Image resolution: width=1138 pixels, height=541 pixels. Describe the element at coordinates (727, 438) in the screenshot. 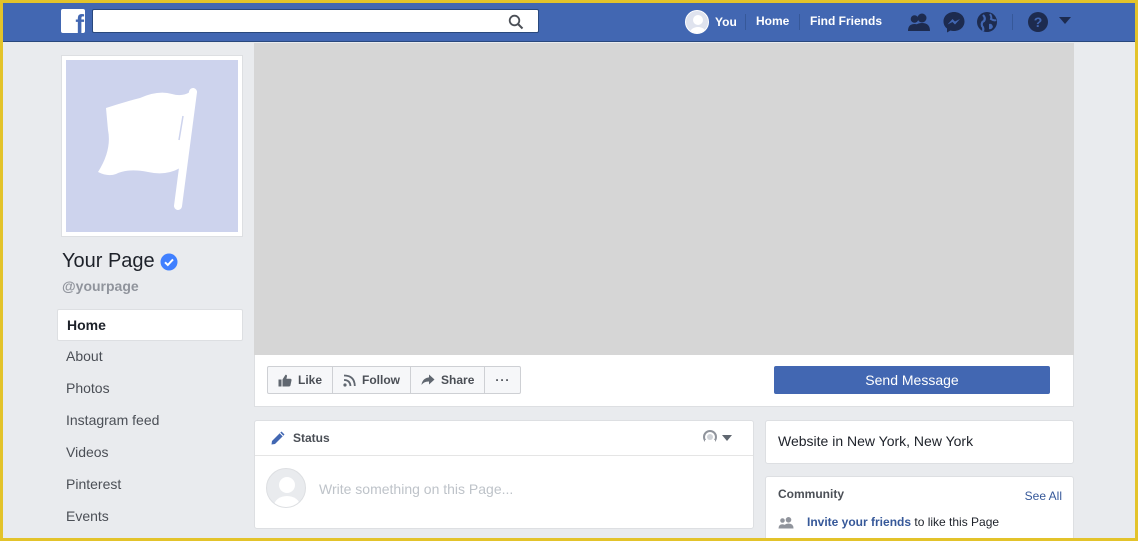

I see `chevron-down-icon` at that location.